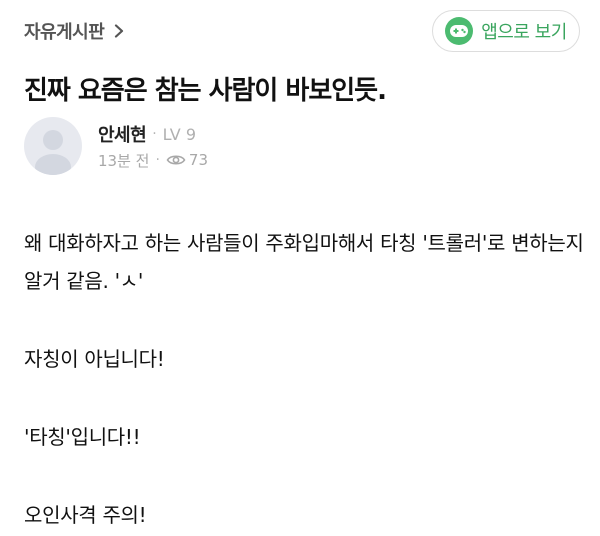  I want to click on avatar, so click(53, 146).